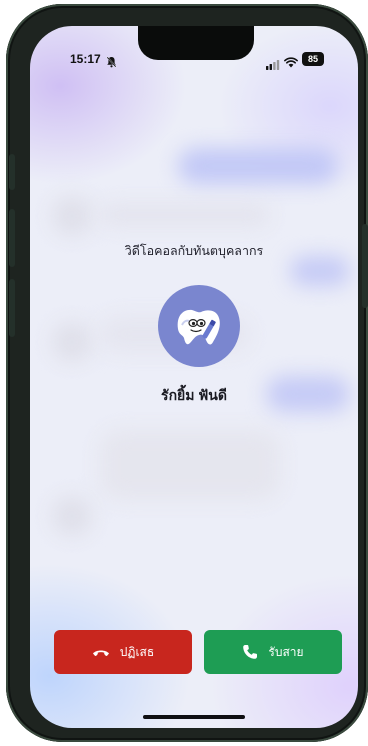  Describe the element at coordinates (111, 62) in the screenshot. I see `bell-slash-icon` at that location.